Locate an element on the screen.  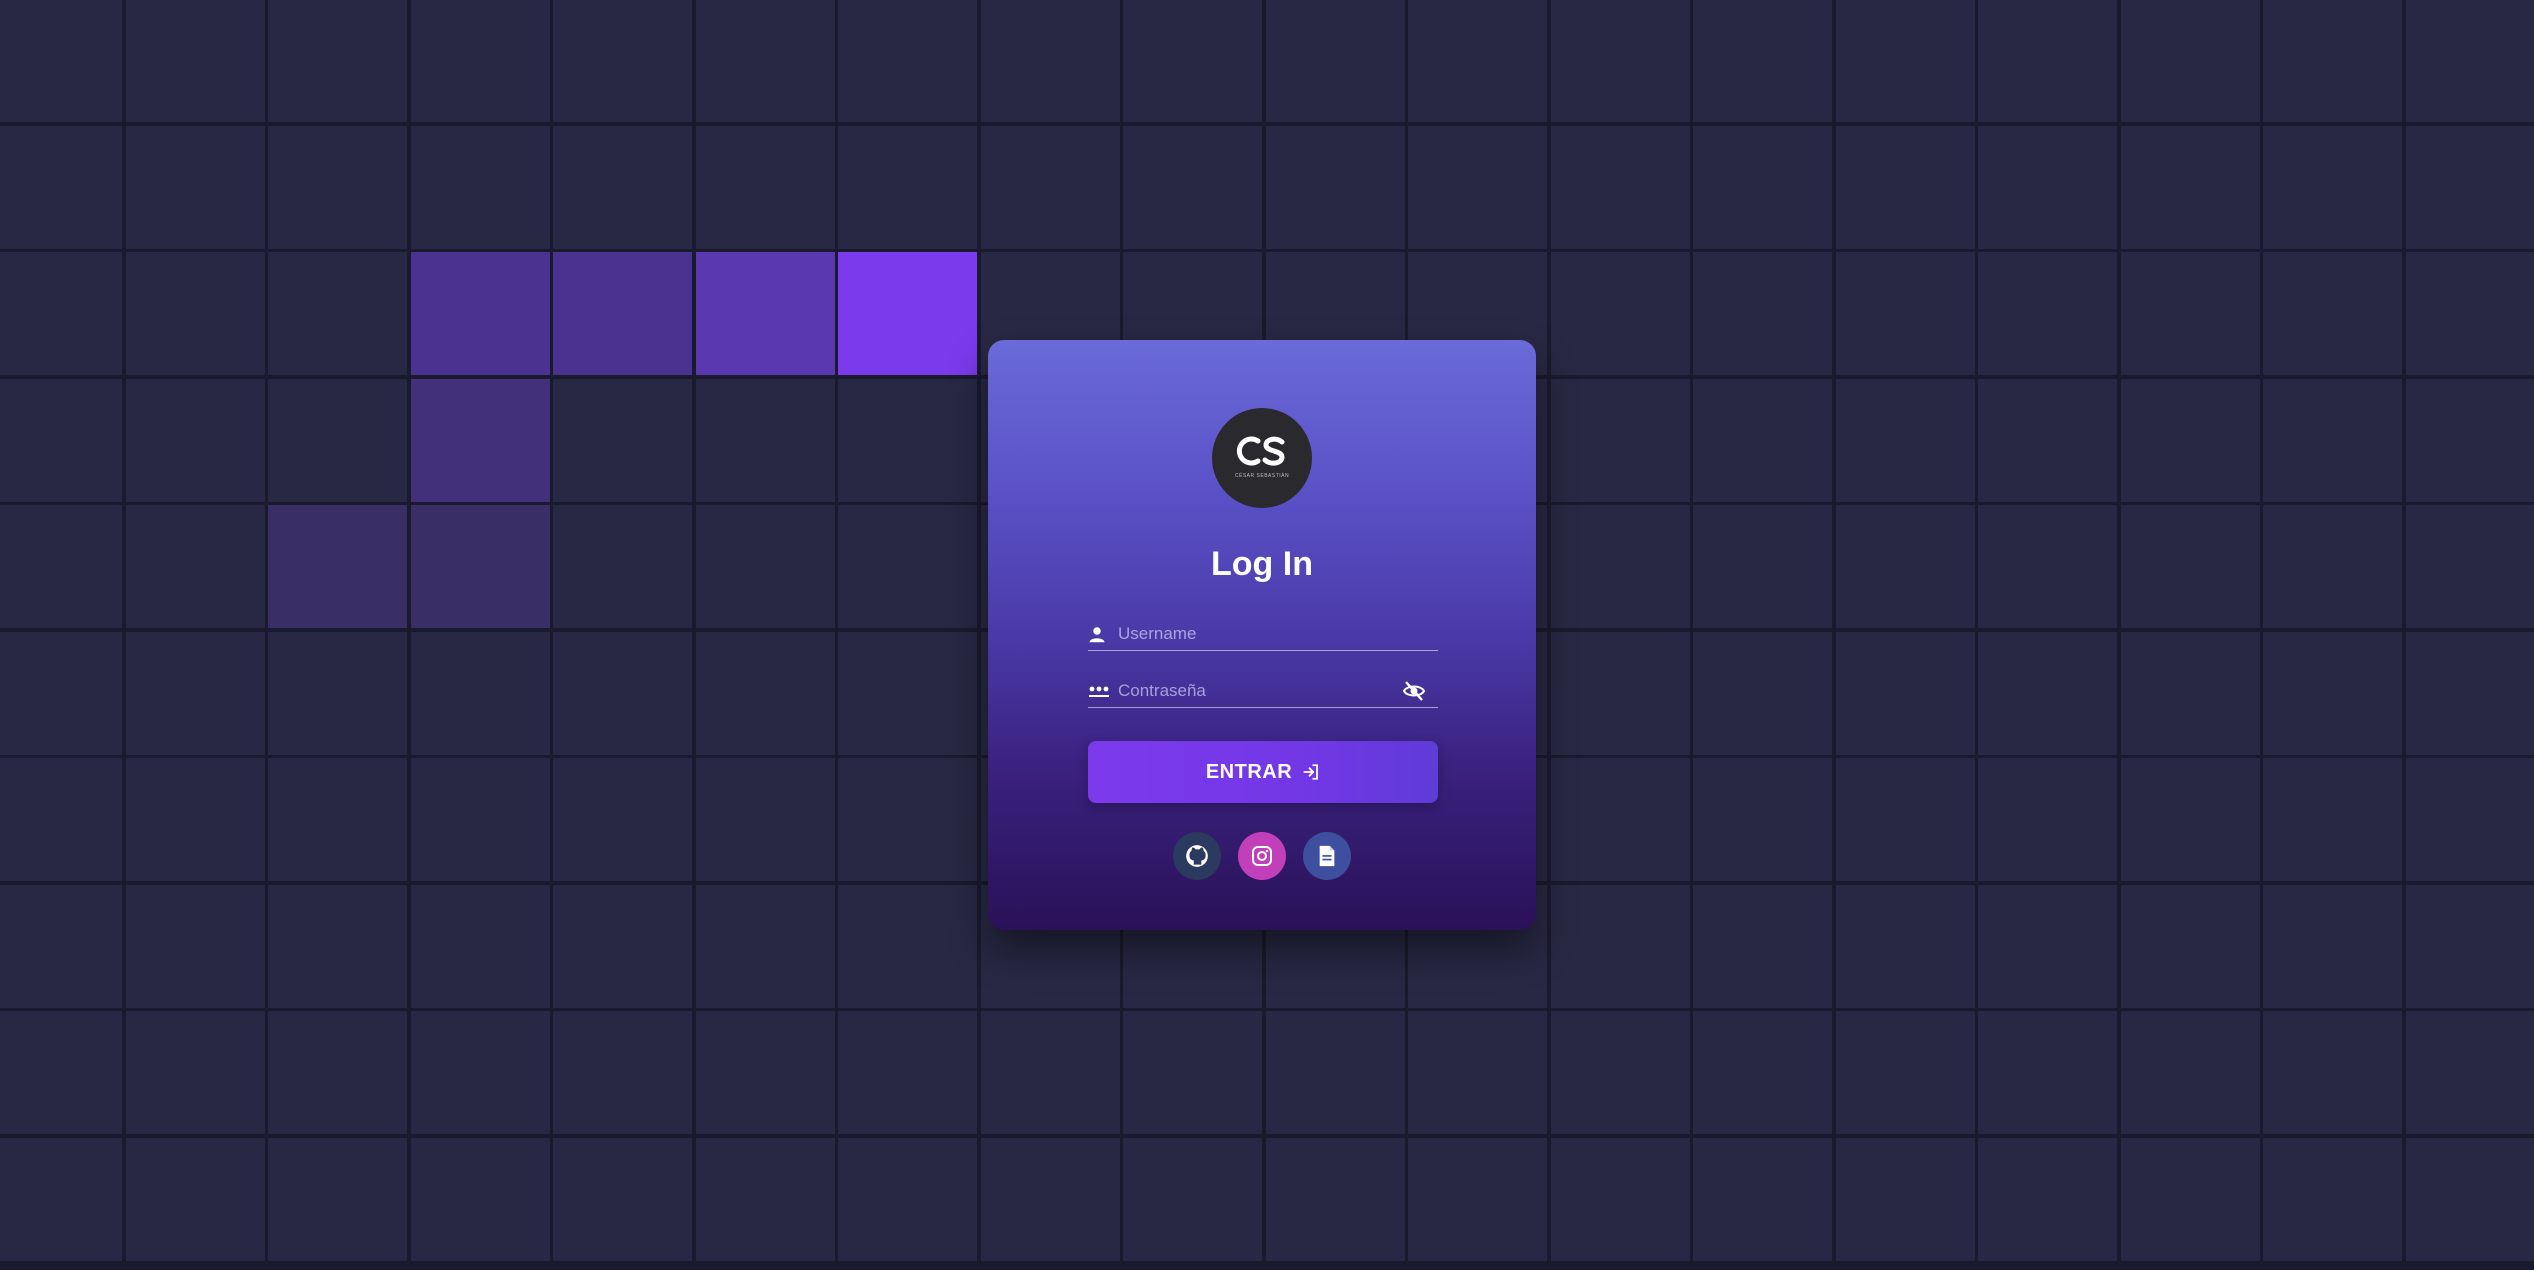
instagram-link is located at coordinates (1262, 856).